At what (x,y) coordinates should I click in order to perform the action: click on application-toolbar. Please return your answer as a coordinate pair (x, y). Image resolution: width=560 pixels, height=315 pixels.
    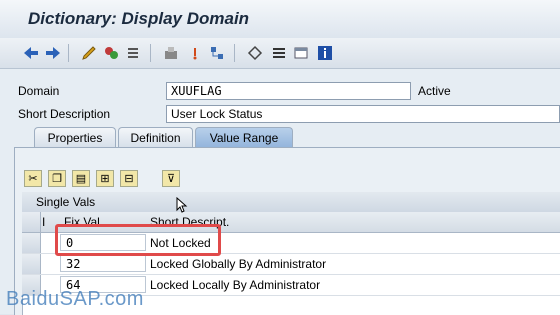
    Looking at the image, I should click on (280, 53).